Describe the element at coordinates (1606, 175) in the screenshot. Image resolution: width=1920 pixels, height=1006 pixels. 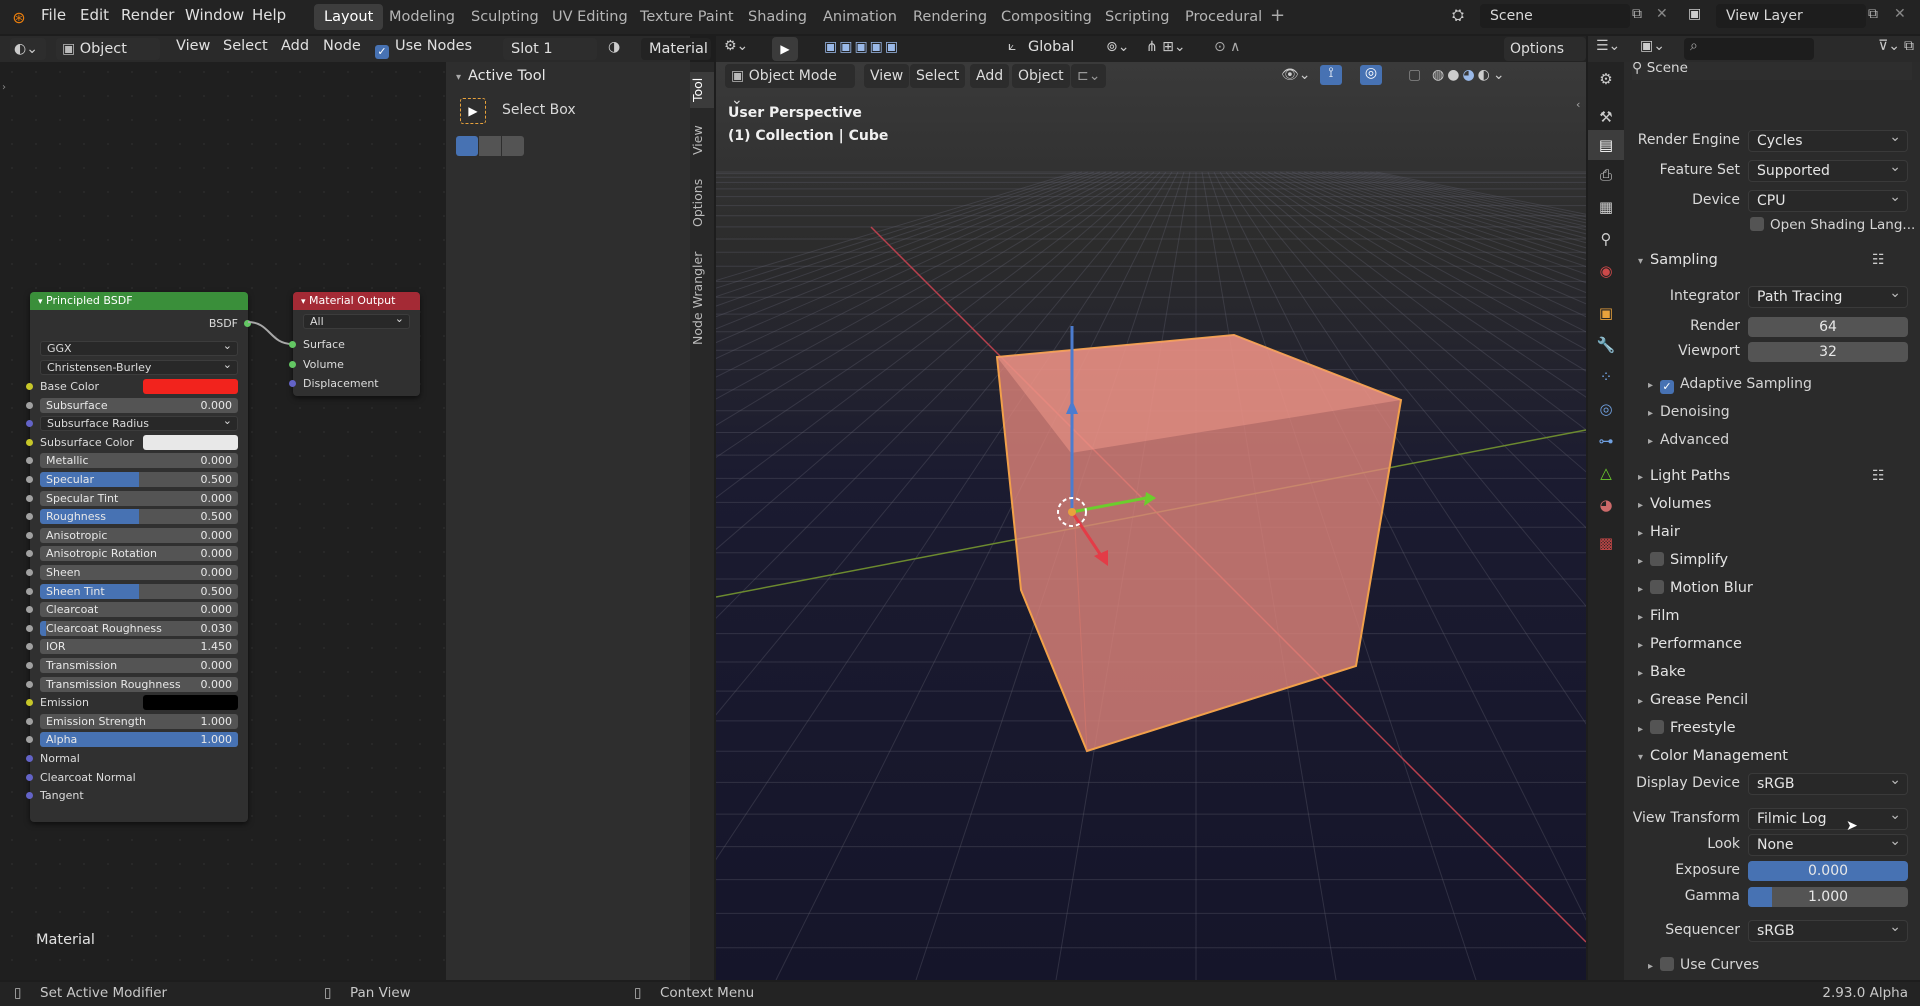
I see `output-tab-icon: ⎙` at that location.